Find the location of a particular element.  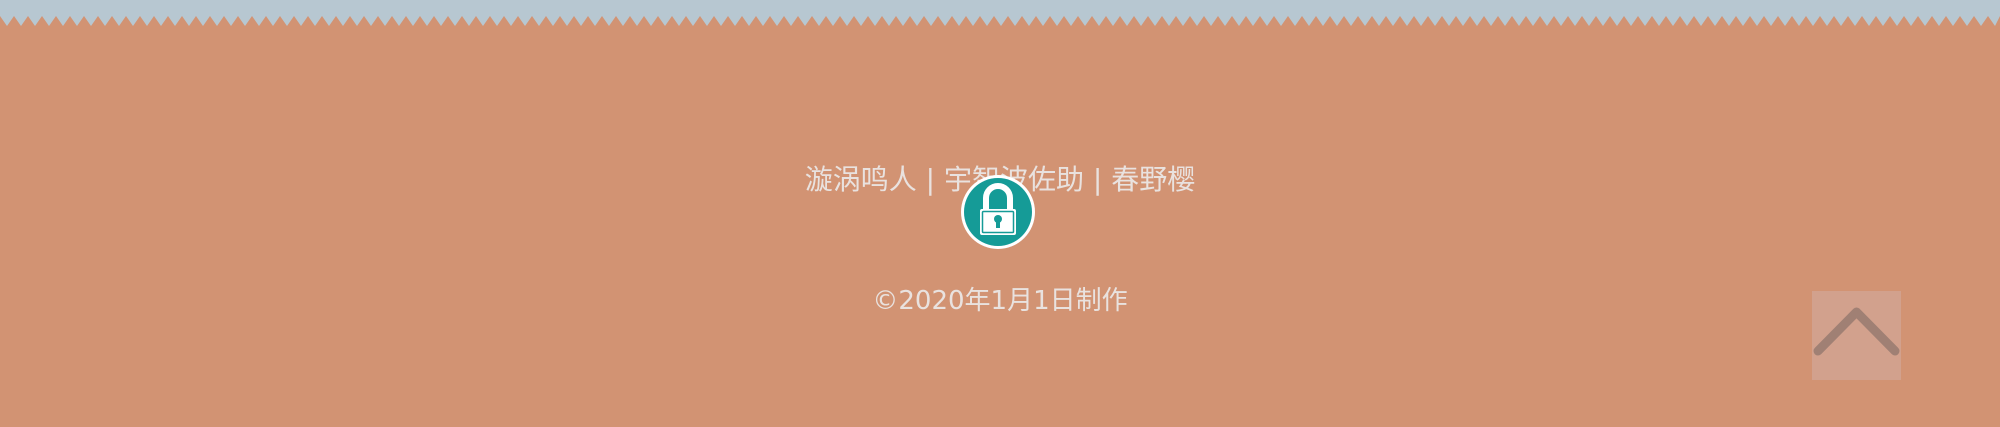

lock-button is located at coordinates (998, 212).